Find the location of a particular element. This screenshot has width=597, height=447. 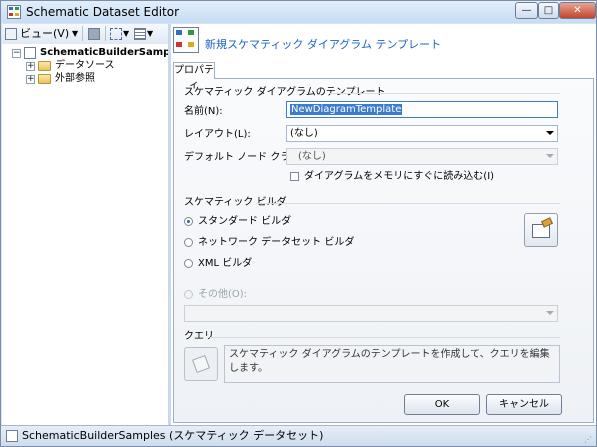

name-label: 名前(N): is located at coordinates (203, 111).